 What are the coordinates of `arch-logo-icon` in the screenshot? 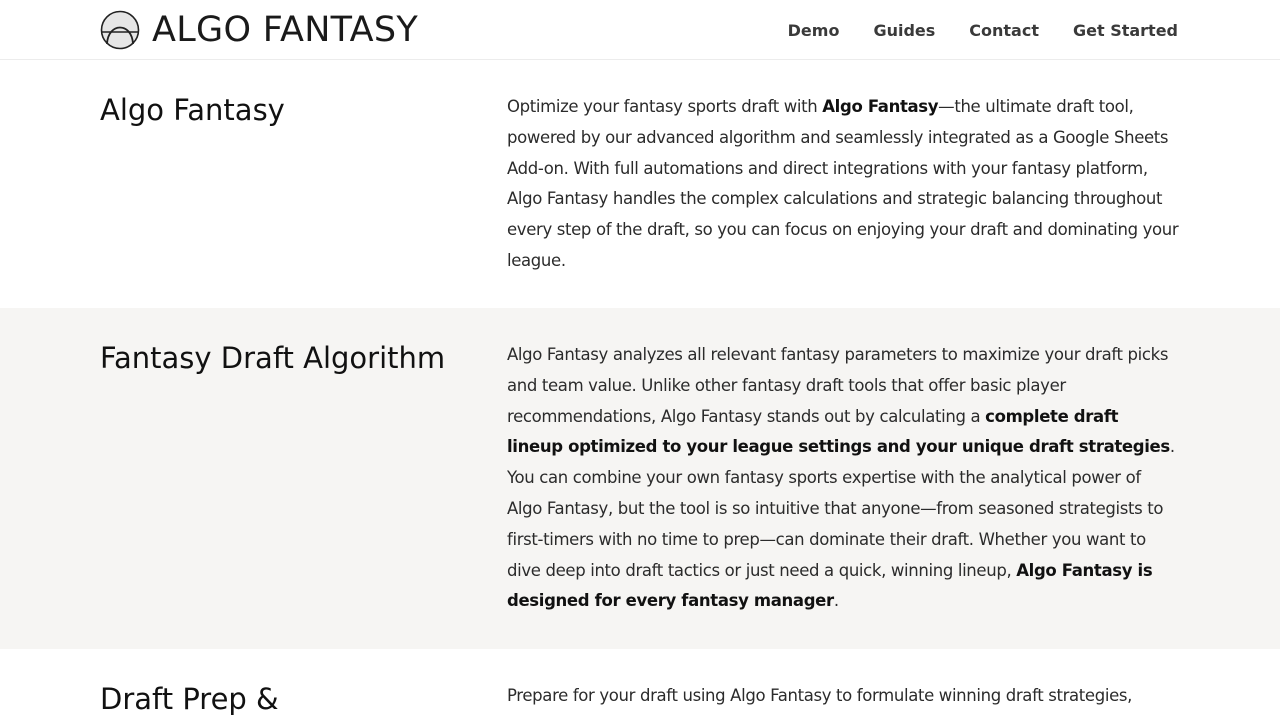 It's located at (120, 30).